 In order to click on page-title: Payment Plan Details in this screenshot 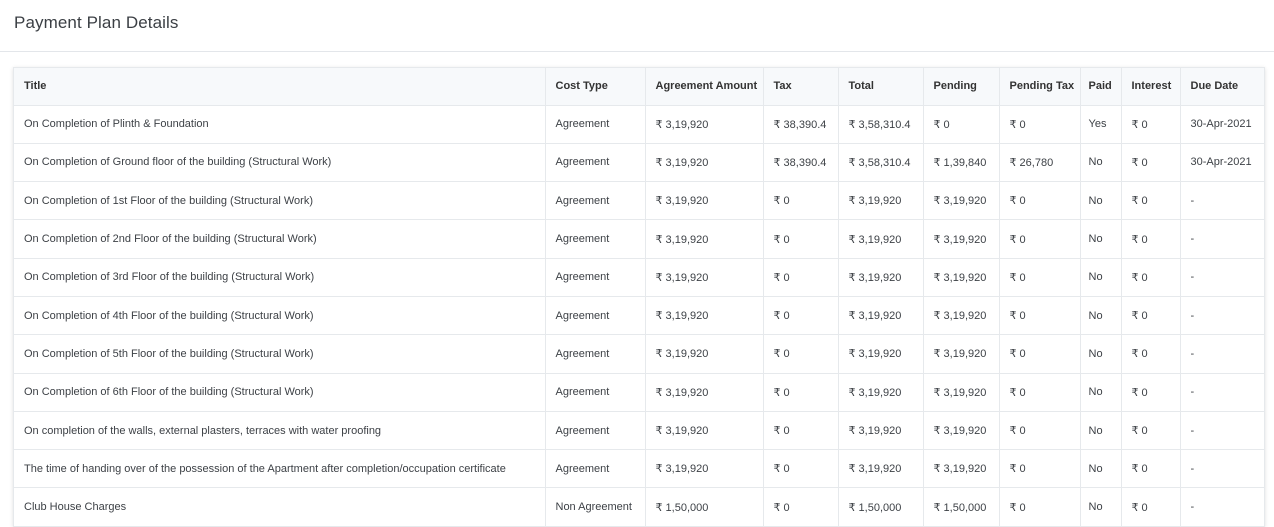, I will do `click(96, 22)`.